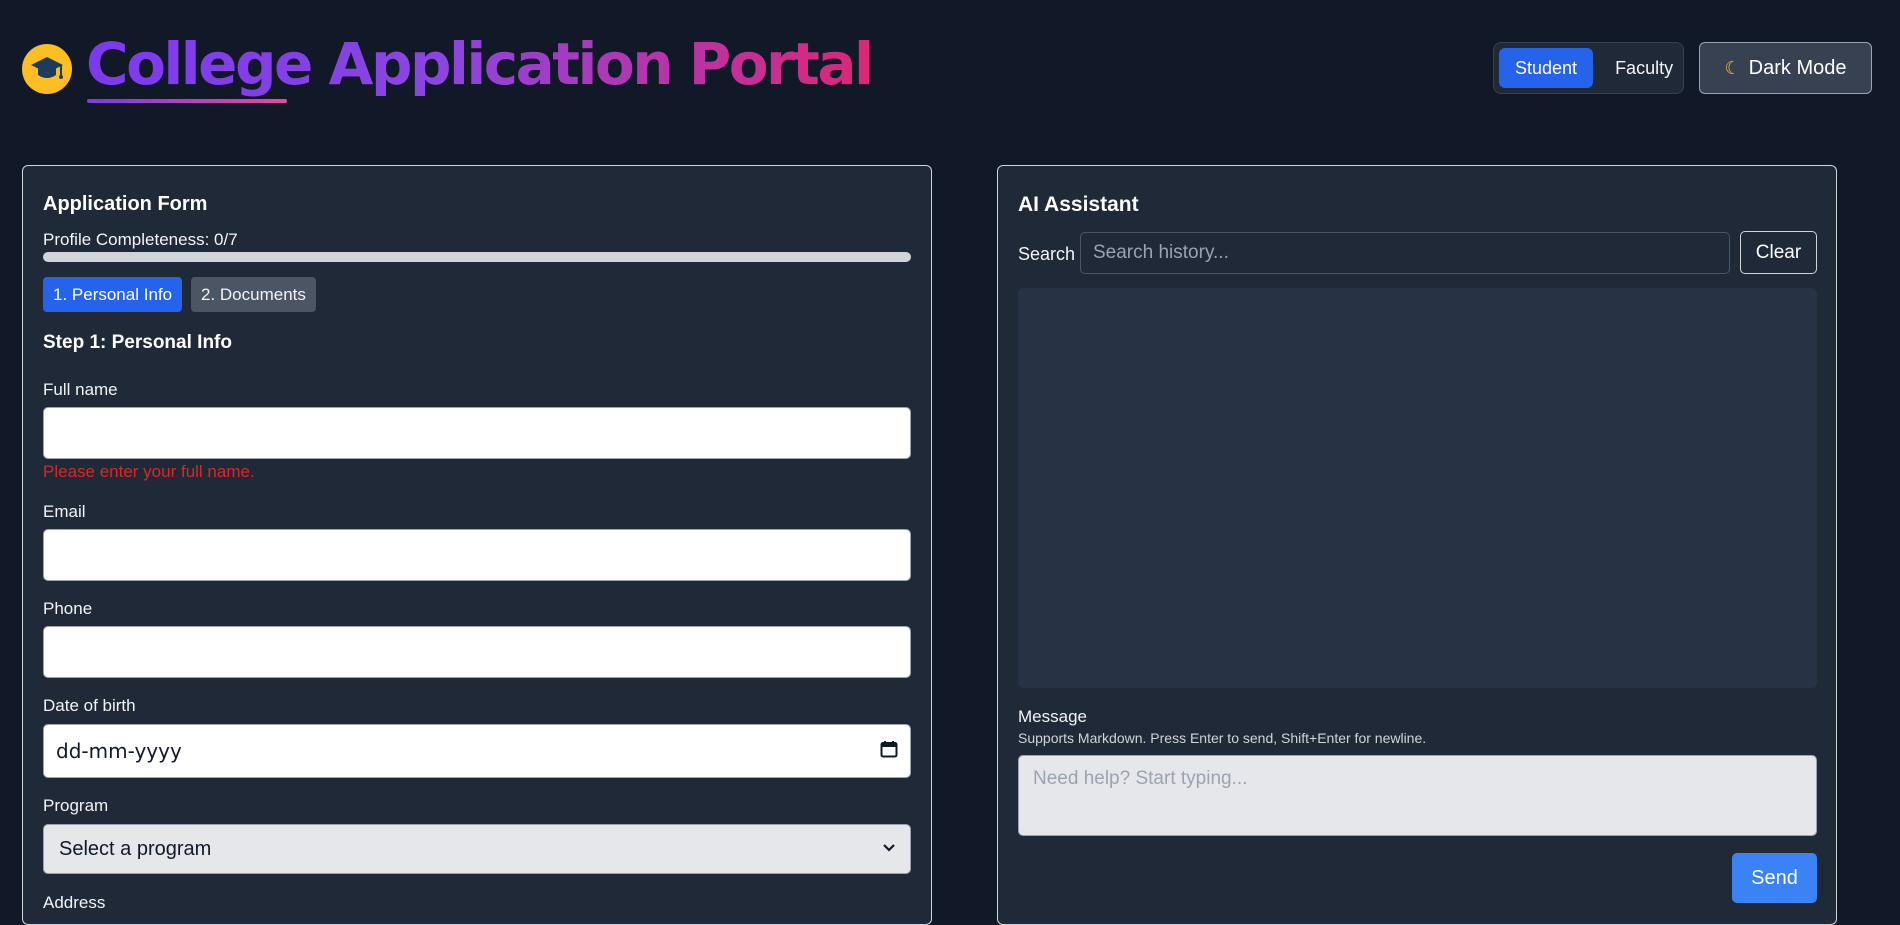 The image size is (1900, 925). Describe the element at coordinates (253, 294) in the screenshot. I see `tab-documents: 2. Documents` at that location.